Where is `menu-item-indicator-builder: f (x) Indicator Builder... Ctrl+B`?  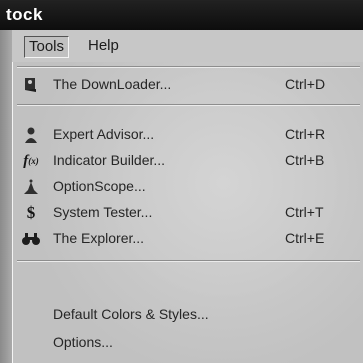 menu-item-indicator-builder: f (x) Indicator Builder... Ctrl+B is located at coordinates (188, 161).